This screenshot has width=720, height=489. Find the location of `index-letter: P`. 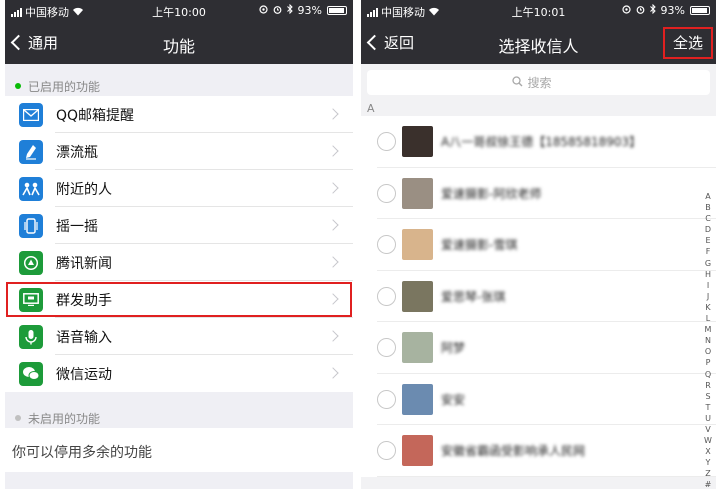

index-letter: P is located at coordinates (708, 362).